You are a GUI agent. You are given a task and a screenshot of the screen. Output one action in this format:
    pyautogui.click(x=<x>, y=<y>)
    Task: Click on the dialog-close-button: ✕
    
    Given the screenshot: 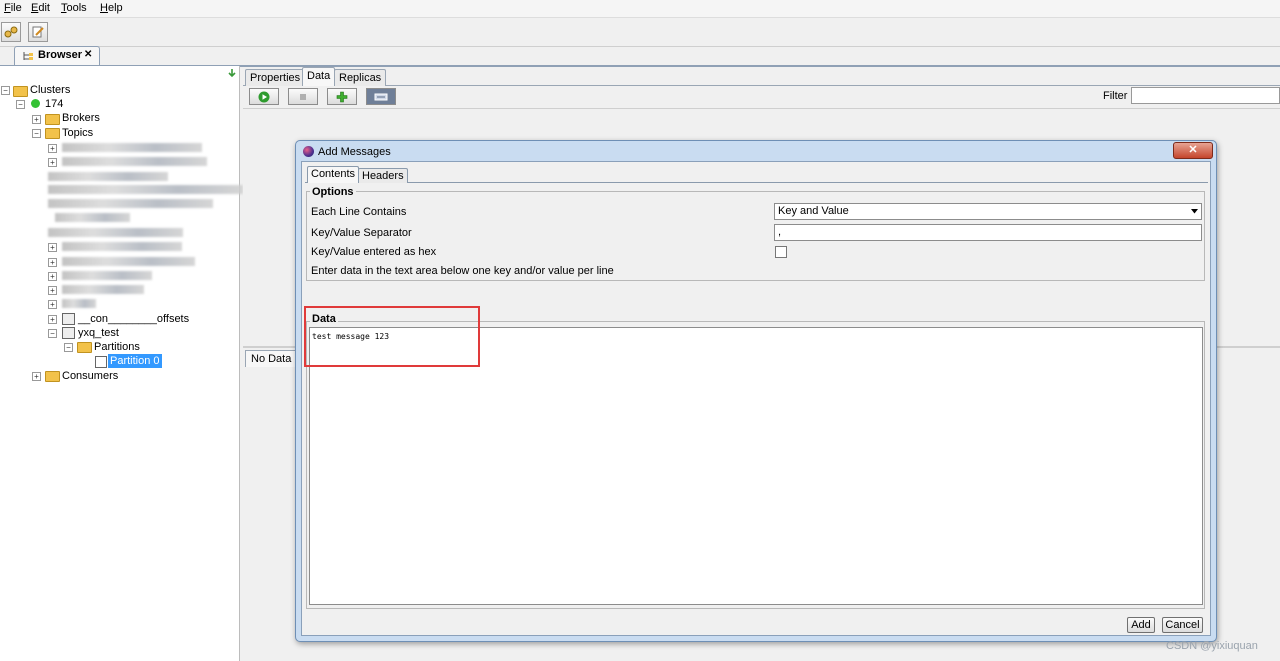 What is the action you would take?
    pyautogui.click(x=1193, y=150)
    